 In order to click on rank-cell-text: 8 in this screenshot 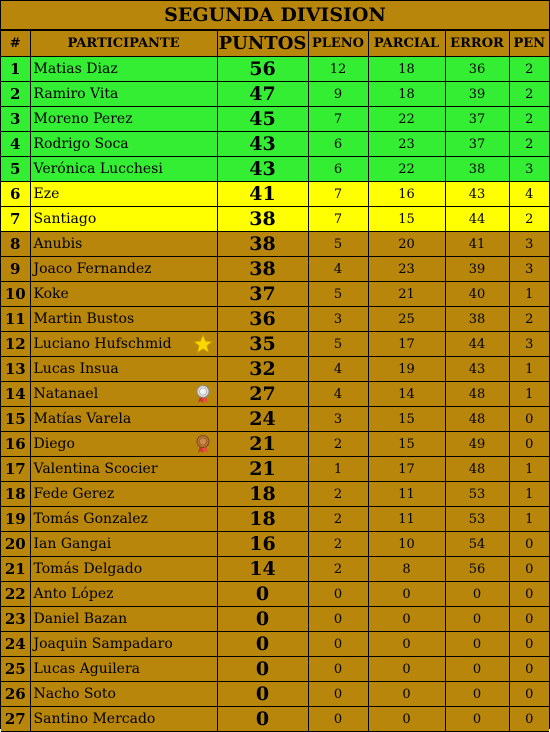, I will do `click(15, 244)`.